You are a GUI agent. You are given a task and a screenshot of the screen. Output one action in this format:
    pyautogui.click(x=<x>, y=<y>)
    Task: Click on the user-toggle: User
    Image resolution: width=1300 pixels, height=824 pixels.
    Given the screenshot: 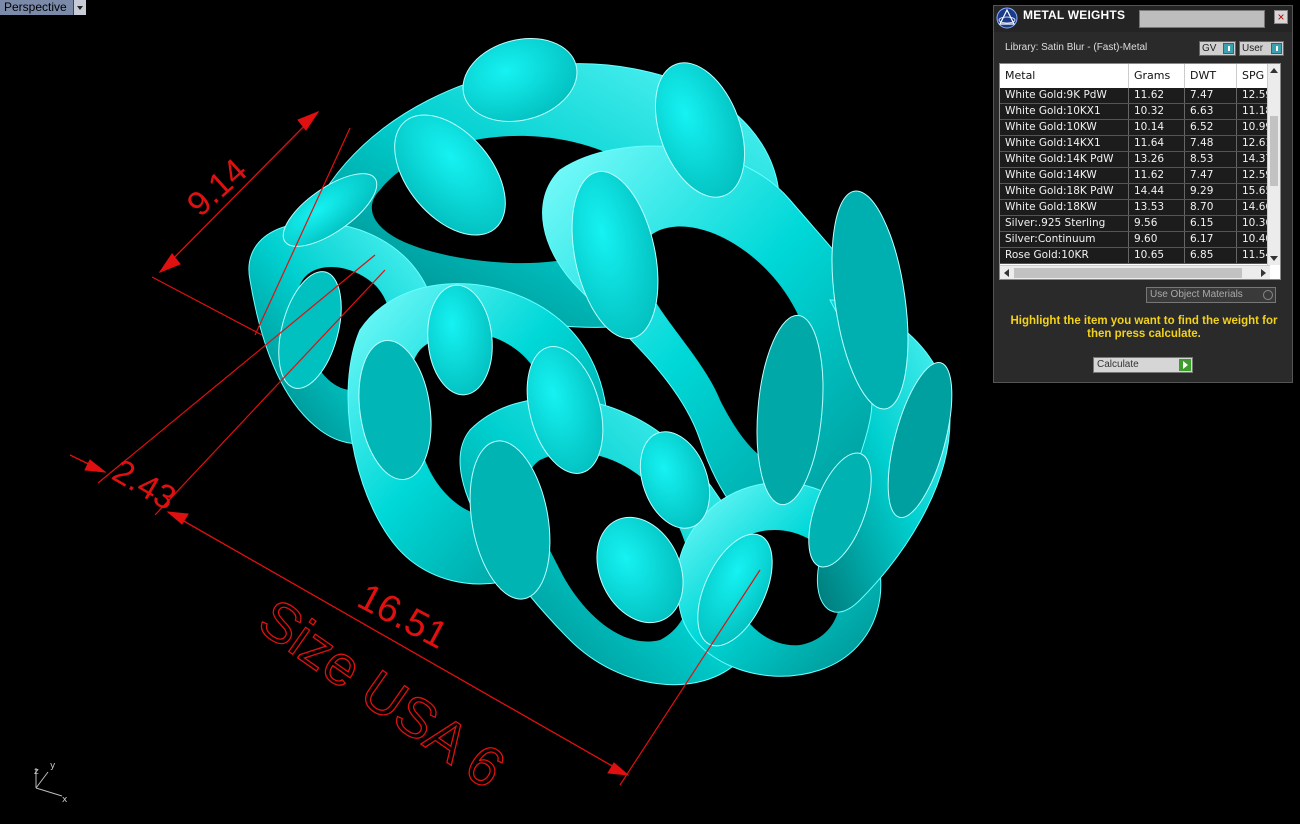 What is the action you would take?
    pyautogui.click(x=1261, y=48)
    